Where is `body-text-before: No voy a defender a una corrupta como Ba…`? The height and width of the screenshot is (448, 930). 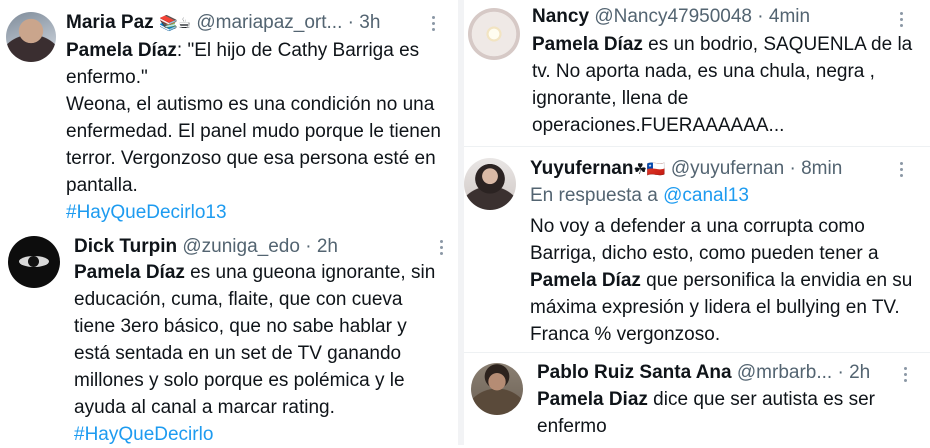
body-text-before: No voy a defender a una corrupta como Ba… is located at coordinates (704, 240).